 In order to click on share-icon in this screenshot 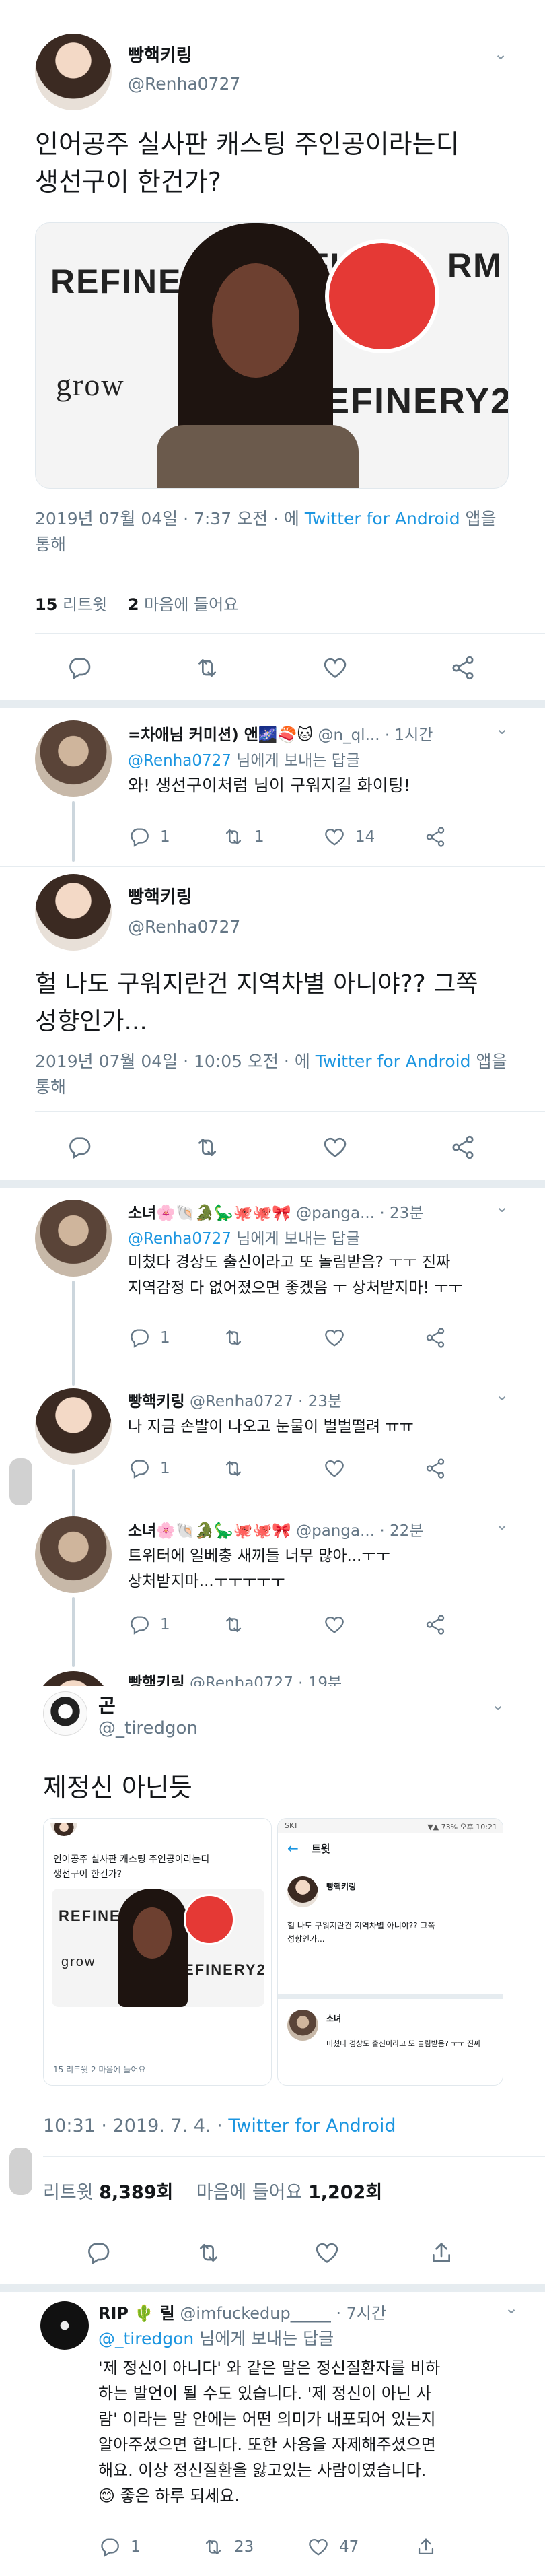, I will do `click(435, 1624)`.